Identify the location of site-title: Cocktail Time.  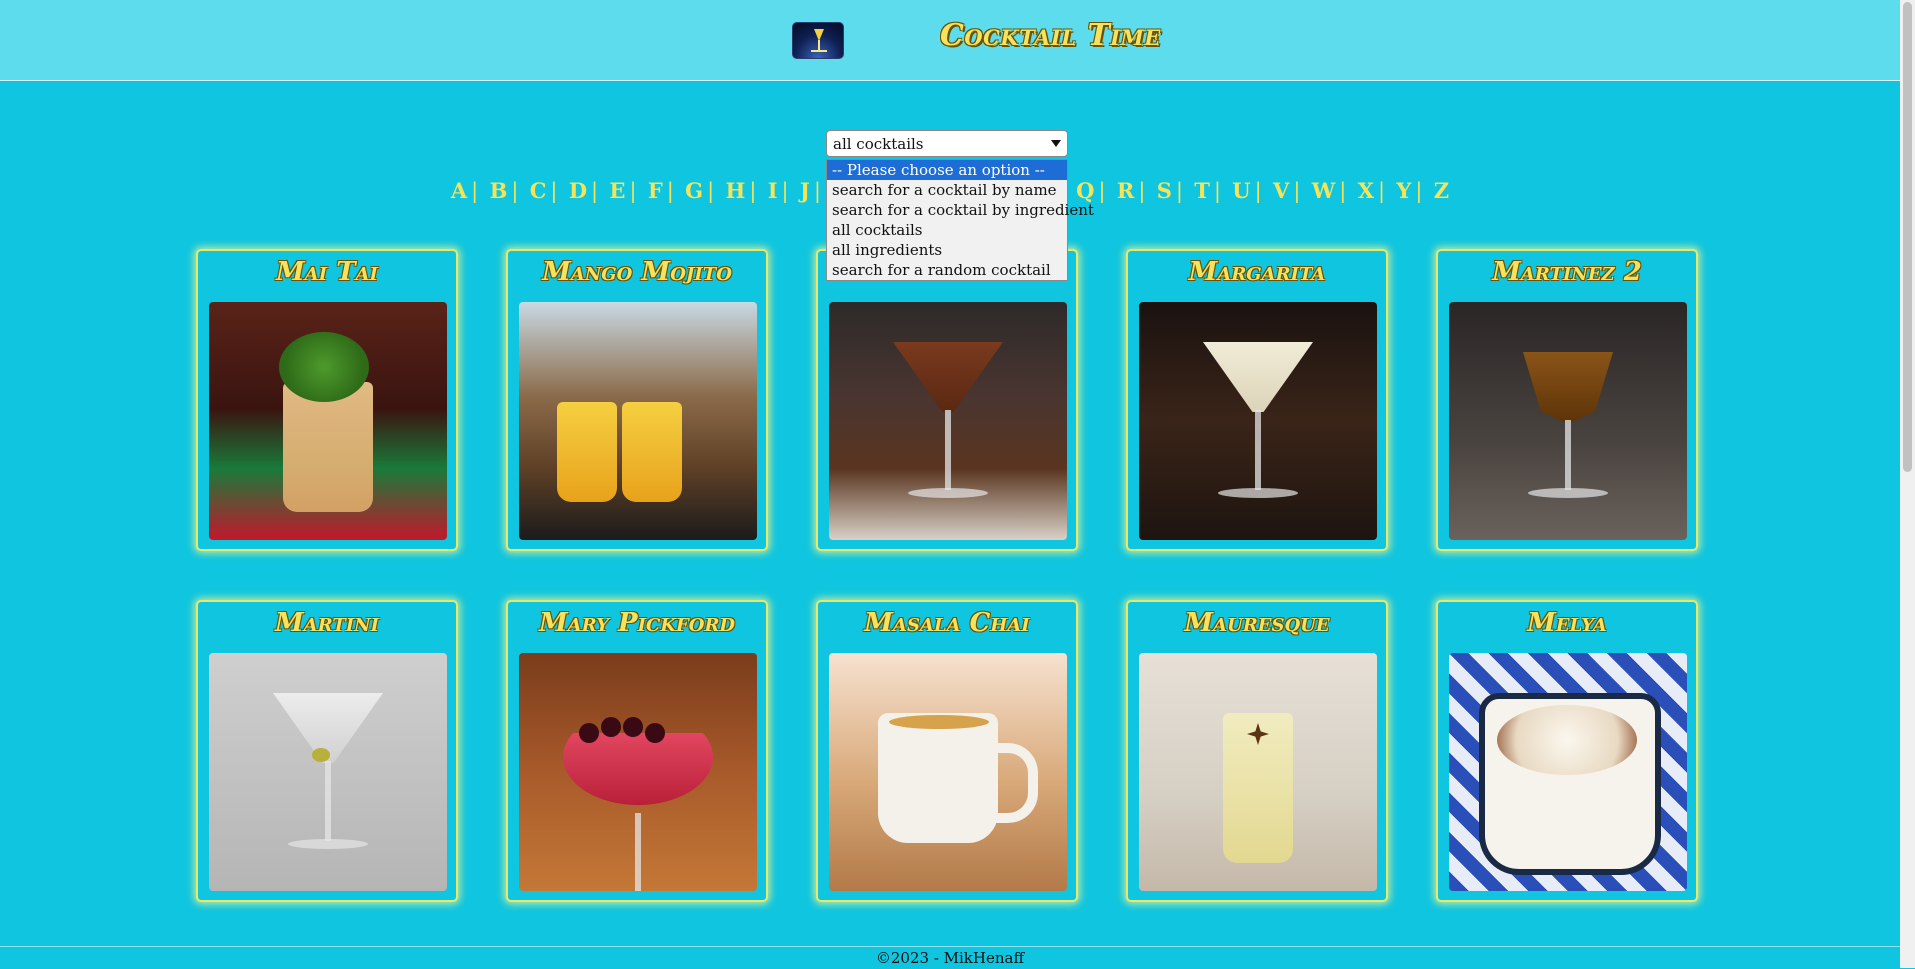
(1050, 35).